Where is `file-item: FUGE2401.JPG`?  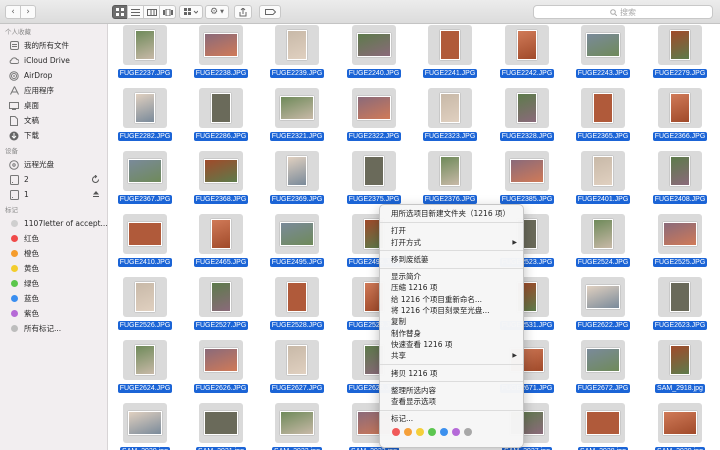
file-item: FUGE2401.JPG is located at coordinates (603, 180).